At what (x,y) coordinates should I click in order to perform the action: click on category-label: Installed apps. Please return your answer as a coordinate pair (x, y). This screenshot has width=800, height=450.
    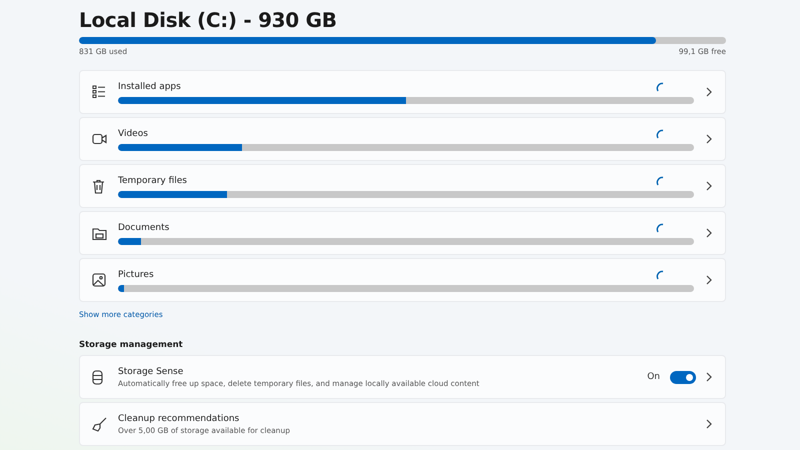
    Looking at the image, I should click on (149, 87).